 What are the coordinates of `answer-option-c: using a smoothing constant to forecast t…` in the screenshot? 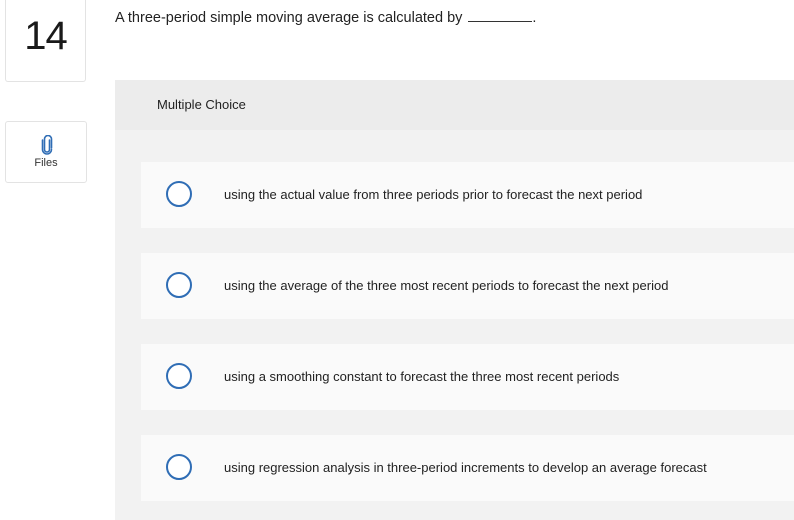 It's located at (467, 377).